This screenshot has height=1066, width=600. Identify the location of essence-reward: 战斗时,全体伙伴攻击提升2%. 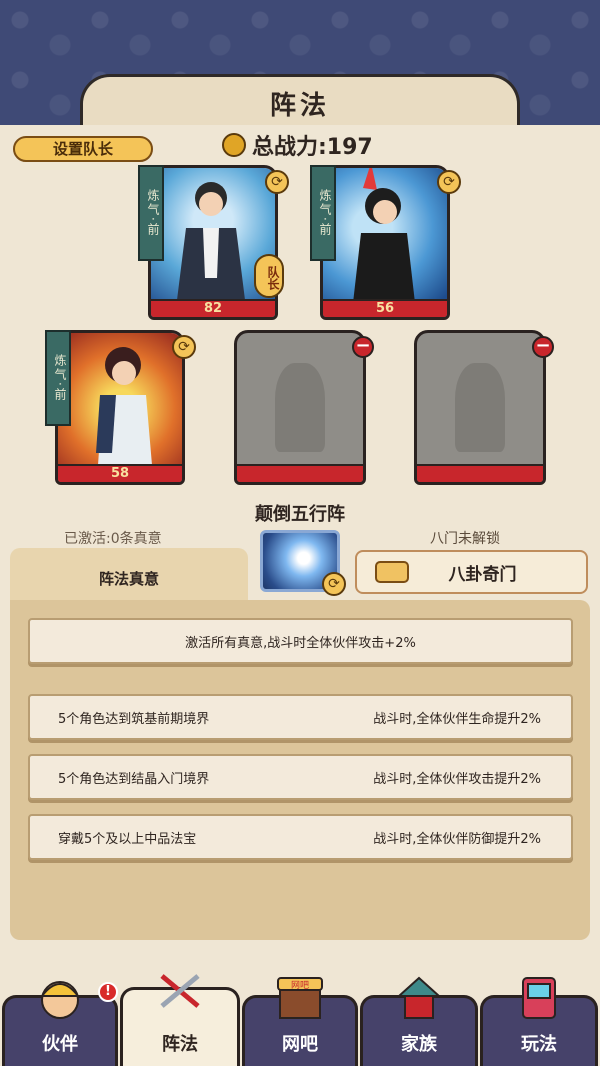
(457, 779).